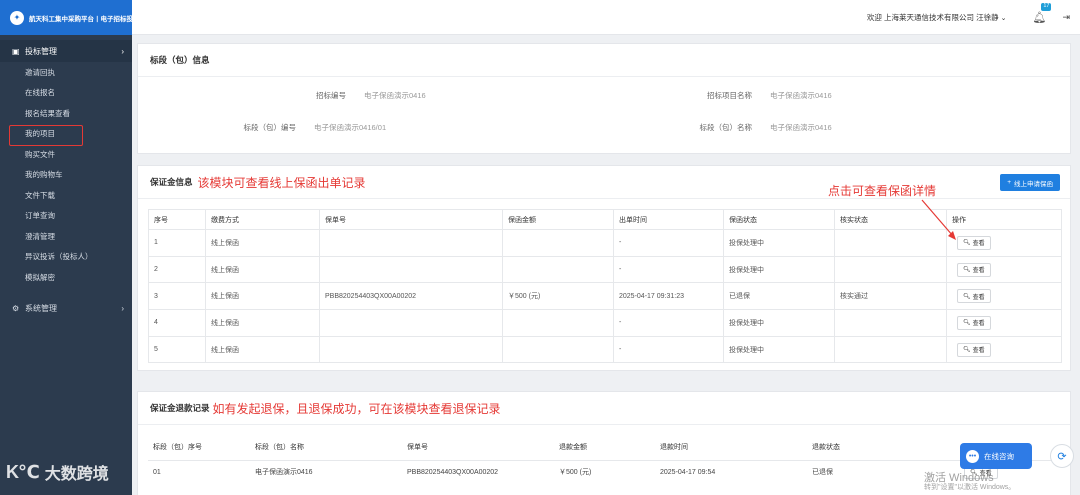 The width and height of the screenshot is (1080, 495). I want to click on table-cell: 2025-04-17 09:31:23, so click(668, 296).